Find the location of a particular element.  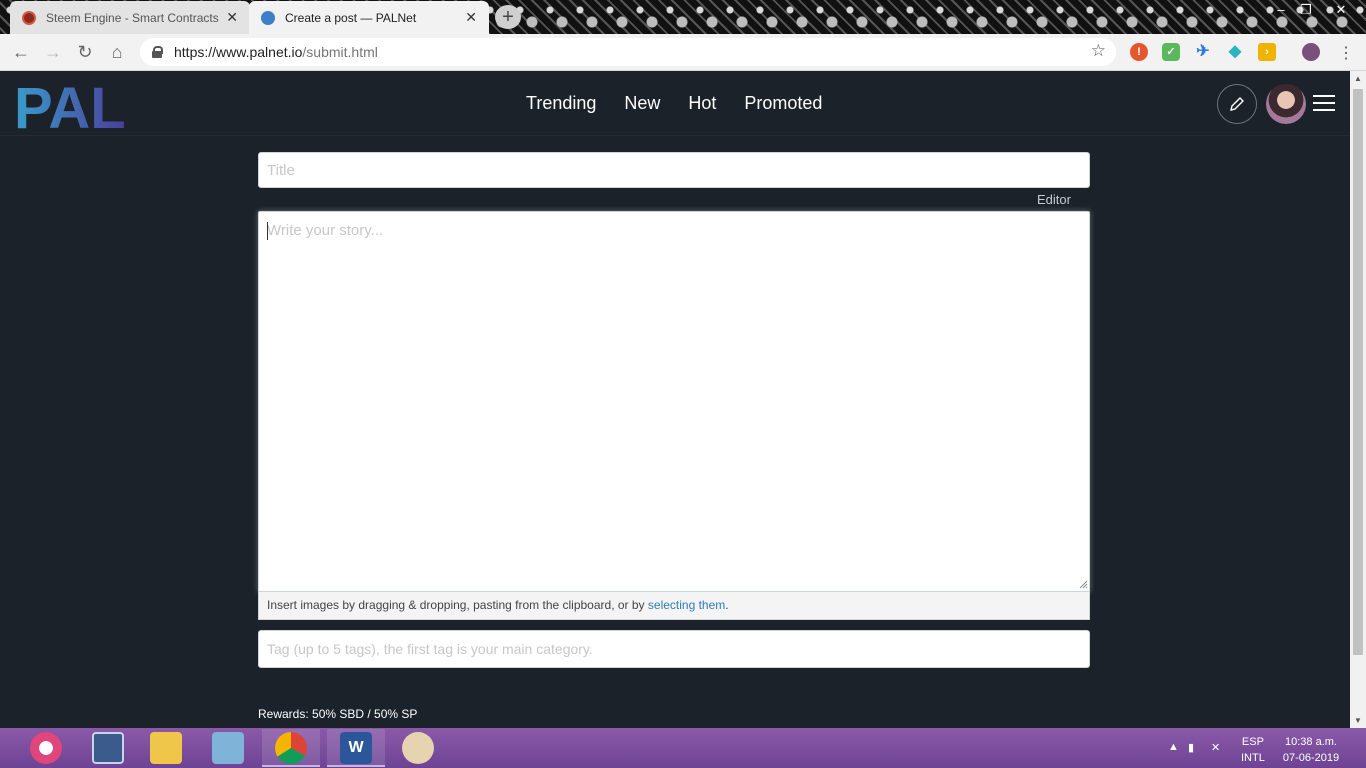

reload-icon: ↻ is located at coordinates (85, 52).